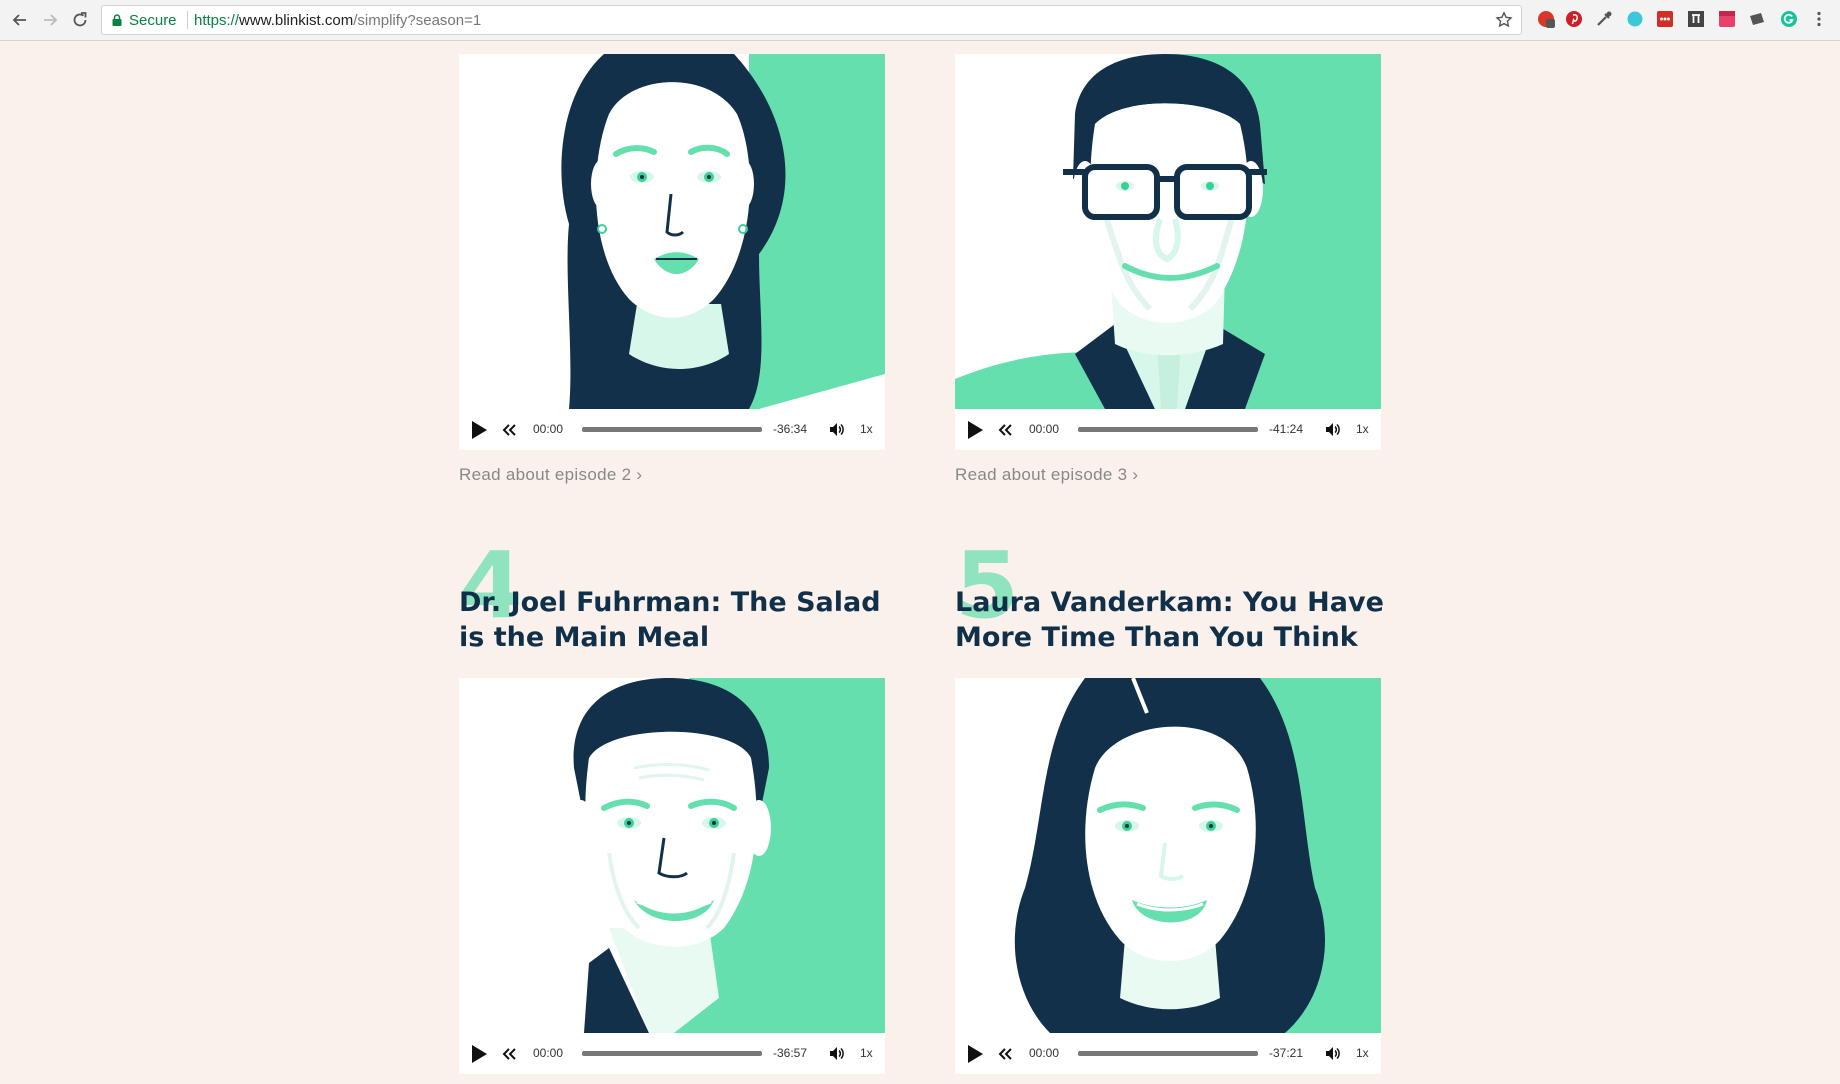 This screenshot has height=1084, width=1840. I want to click on audio-player: 00:00 -36:57 1x, so click(672, 1053).